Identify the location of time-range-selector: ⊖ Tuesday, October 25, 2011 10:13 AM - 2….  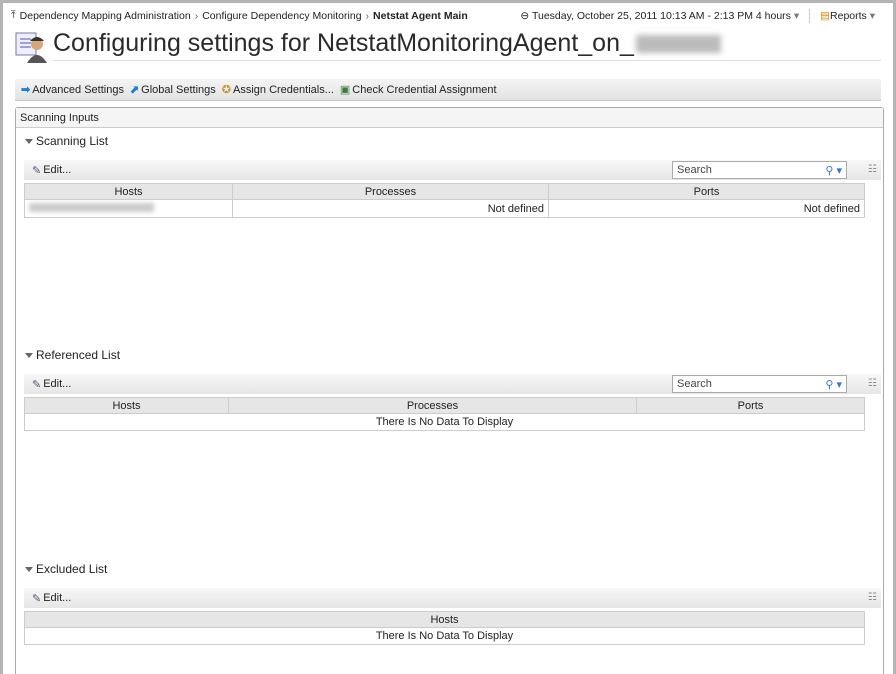
(659, 16).